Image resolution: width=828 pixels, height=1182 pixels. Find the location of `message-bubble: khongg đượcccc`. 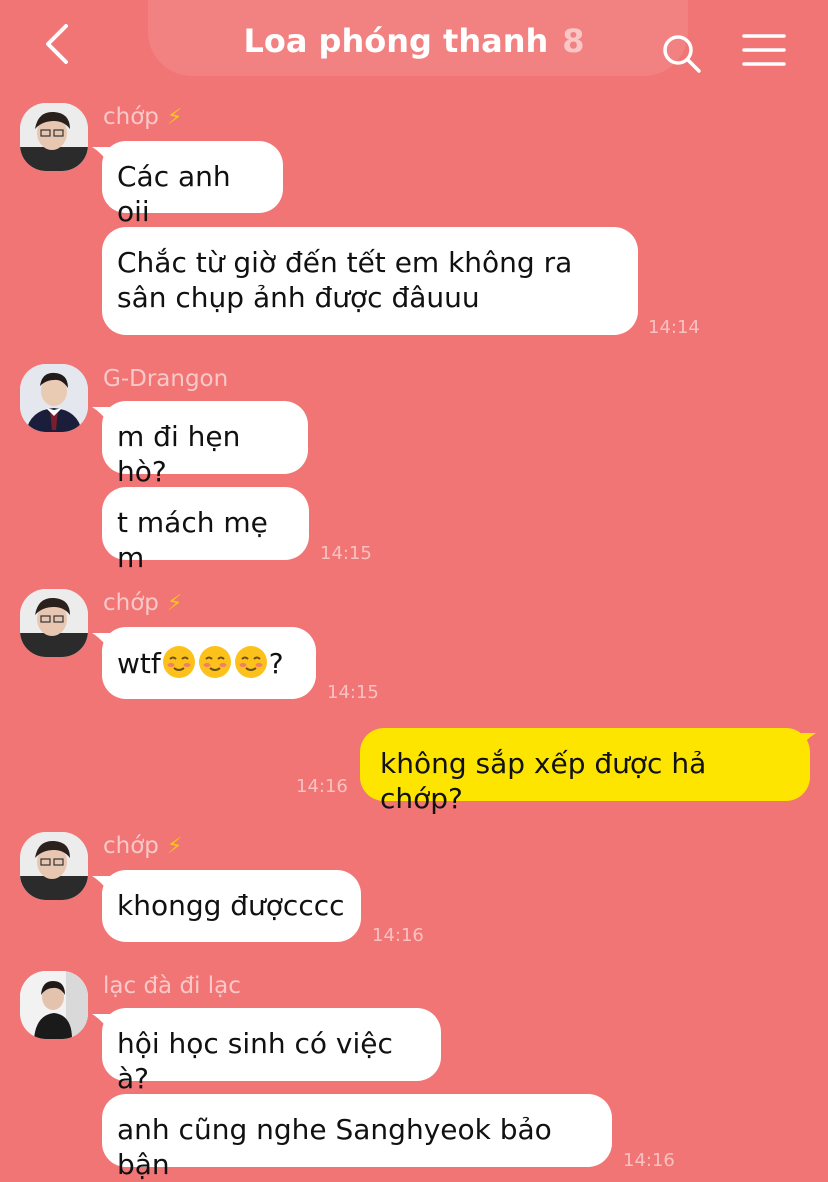

message-bubble: khongg đượcccc is located at coordinates (231, 906).